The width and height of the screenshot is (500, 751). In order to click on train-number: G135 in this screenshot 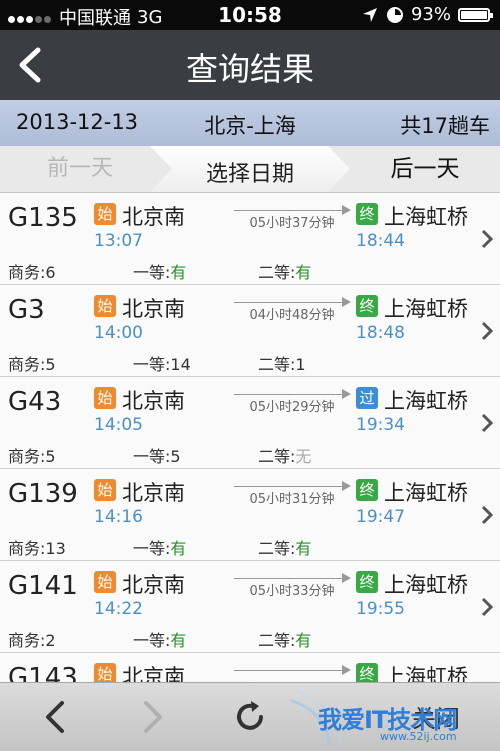, I will do `click(43, 218)`.